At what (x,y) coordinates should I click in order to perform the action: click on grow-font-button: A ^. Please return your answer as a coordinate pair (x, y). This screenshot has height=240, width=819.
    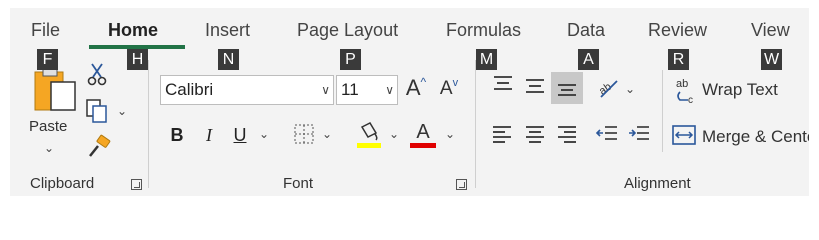
    Looking at the image, I should click on (416, 88).